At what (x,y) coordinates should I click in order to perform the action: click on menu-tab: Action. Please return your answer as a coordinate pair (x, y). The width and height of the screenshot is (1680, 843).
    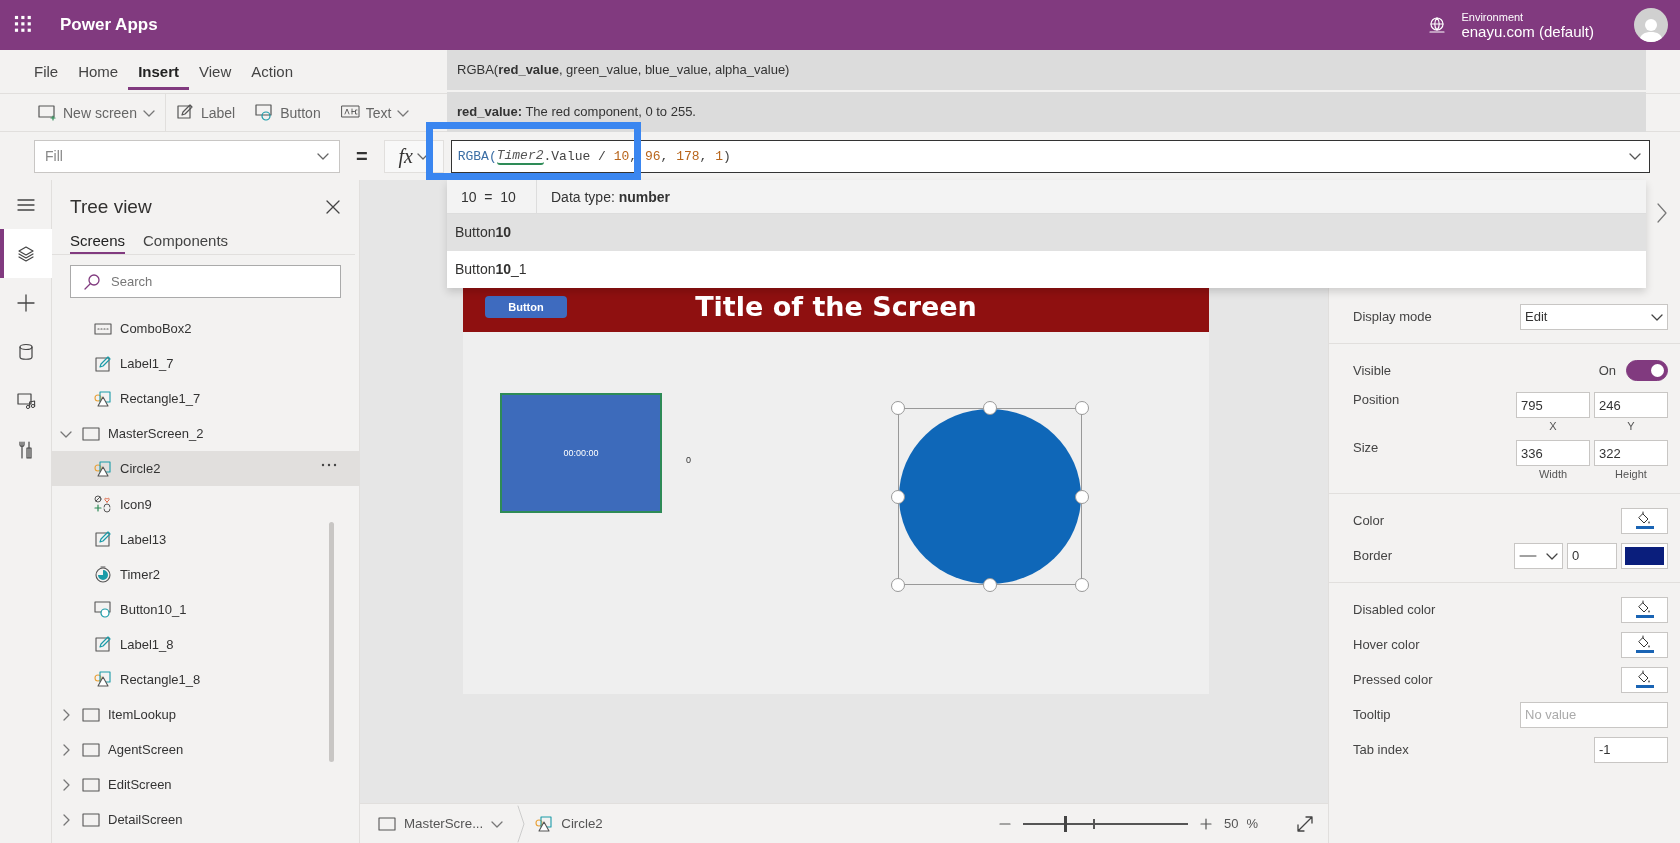
    Looking at the image, I should click on (272, 71).